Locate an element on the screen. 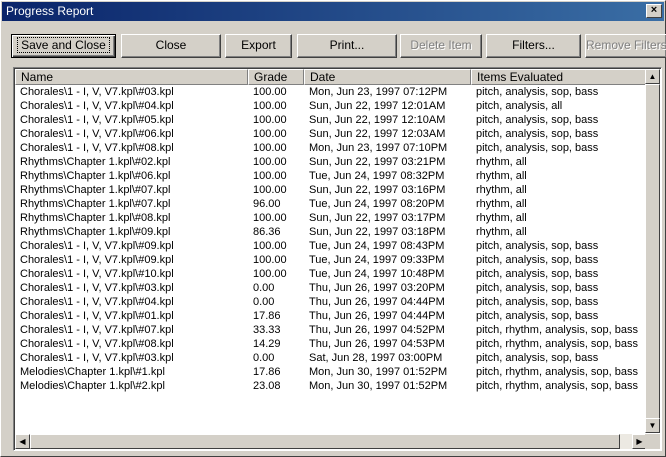 This screenshot has height=457, width=666. cell-date: Tue, Jun 24, 1997 10:48PM is located at coordinates (377, 274).